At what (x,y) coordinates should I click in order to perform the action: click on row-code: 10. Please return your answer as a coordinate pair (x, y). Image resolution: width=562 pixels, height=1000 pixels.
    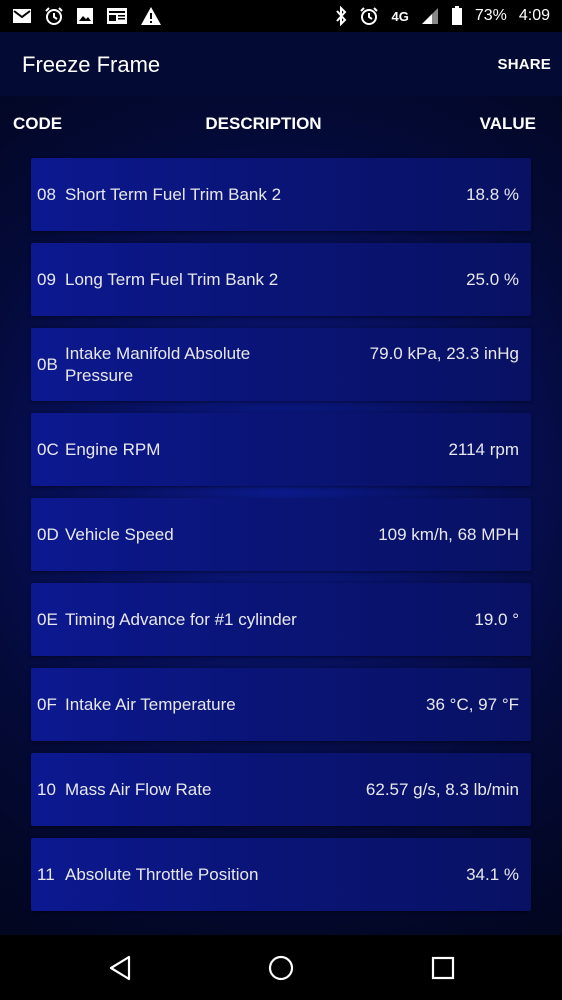
    Looking at the image, I should click on (46, 789).